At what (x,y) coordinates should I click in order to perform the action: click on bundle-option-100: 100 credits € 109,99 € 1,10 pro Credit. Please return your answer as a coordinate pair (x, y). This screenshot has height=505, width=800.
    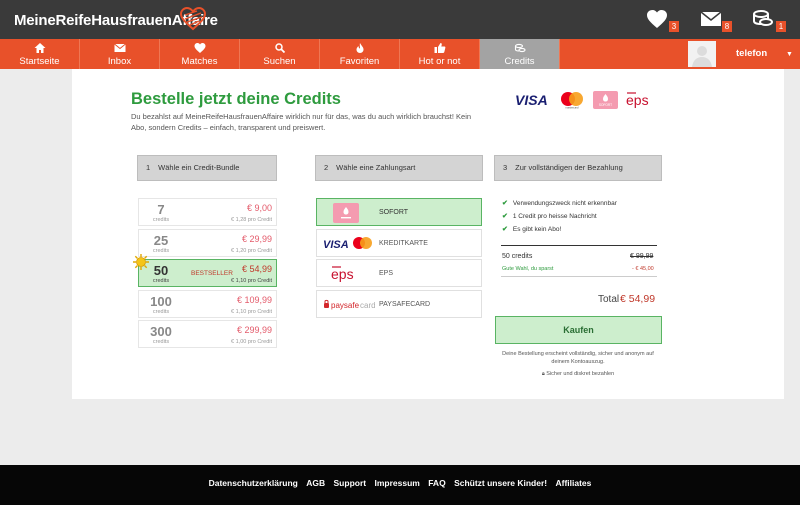
    Looking at the image, I should click on (207, 304).